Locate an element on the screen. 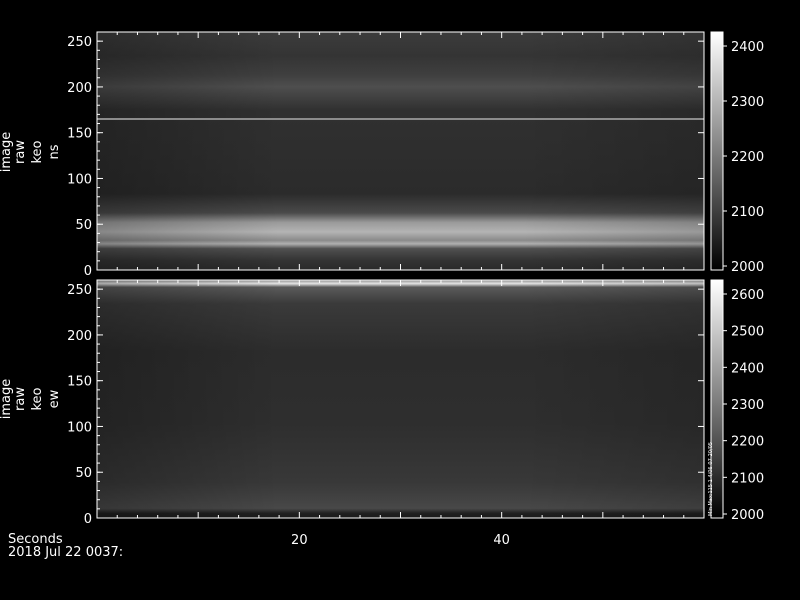  ylabel-ew-1: image is located at coordinates (7, 399).